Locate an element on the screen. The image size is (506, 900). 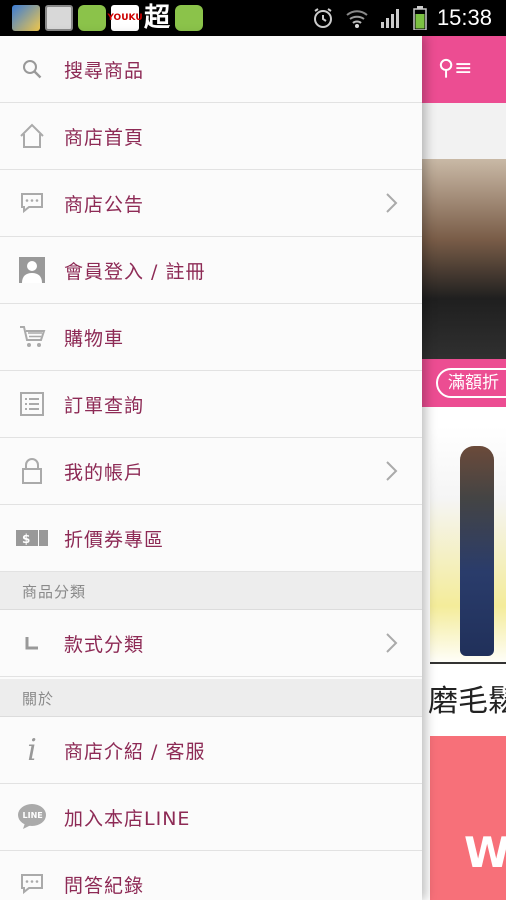
menu-item-home: 商店首頁 is located at coordinates (211, 136).